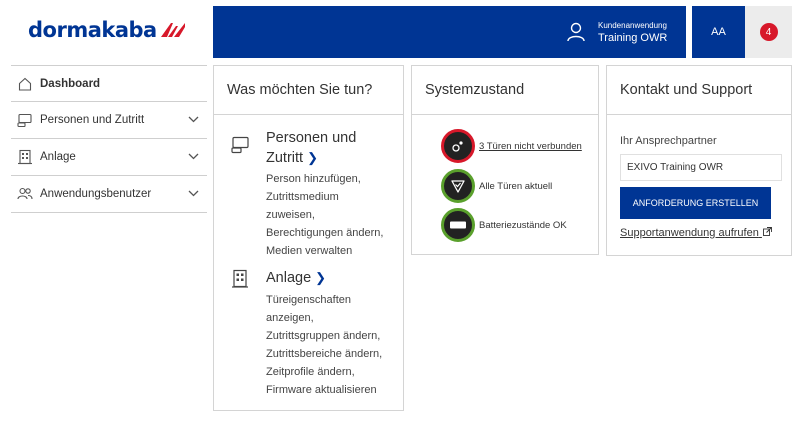 The height and width of the screenshot is (429, 792). I want to click on status-doors-not-connected: 3 Türen nicht verbunden, so click(511, 146).